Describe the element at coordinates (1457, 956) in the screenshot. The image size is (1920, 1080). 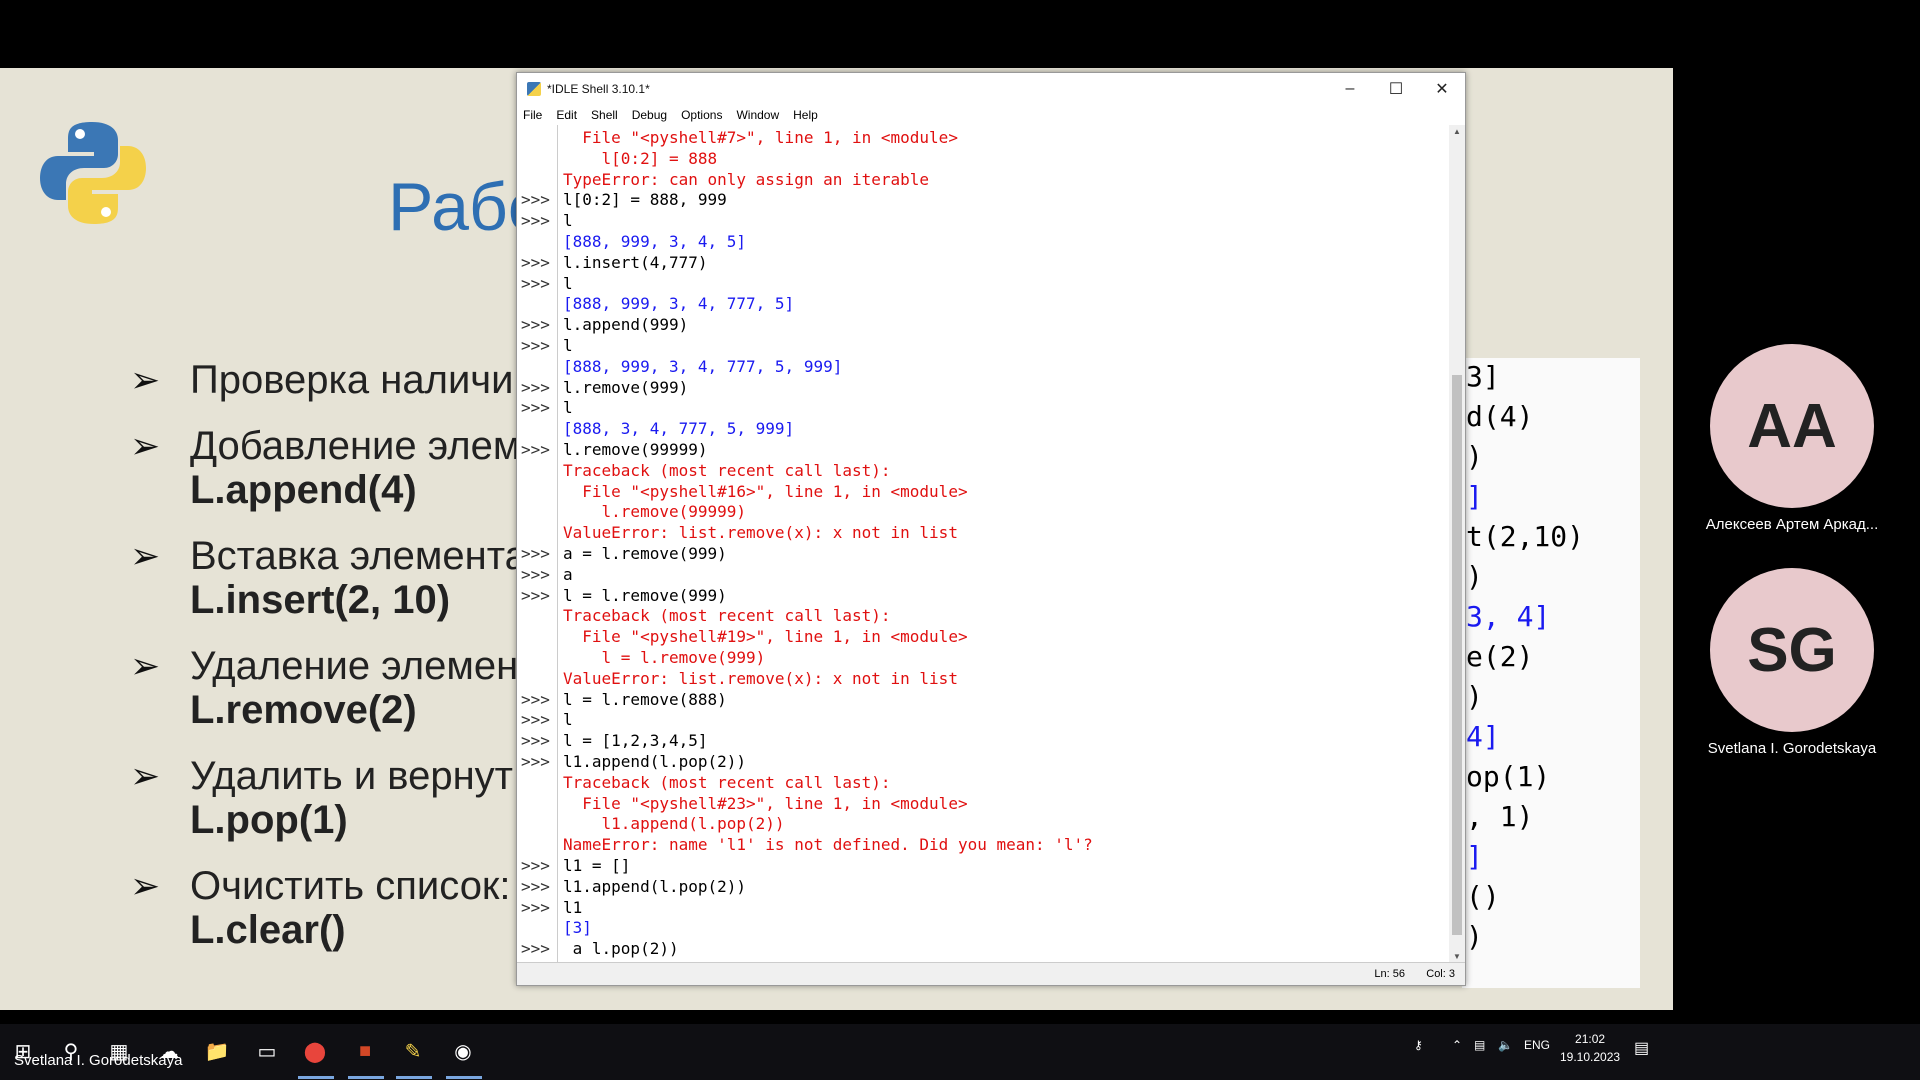
I see `scroll-down-icon: ▼` at that location.